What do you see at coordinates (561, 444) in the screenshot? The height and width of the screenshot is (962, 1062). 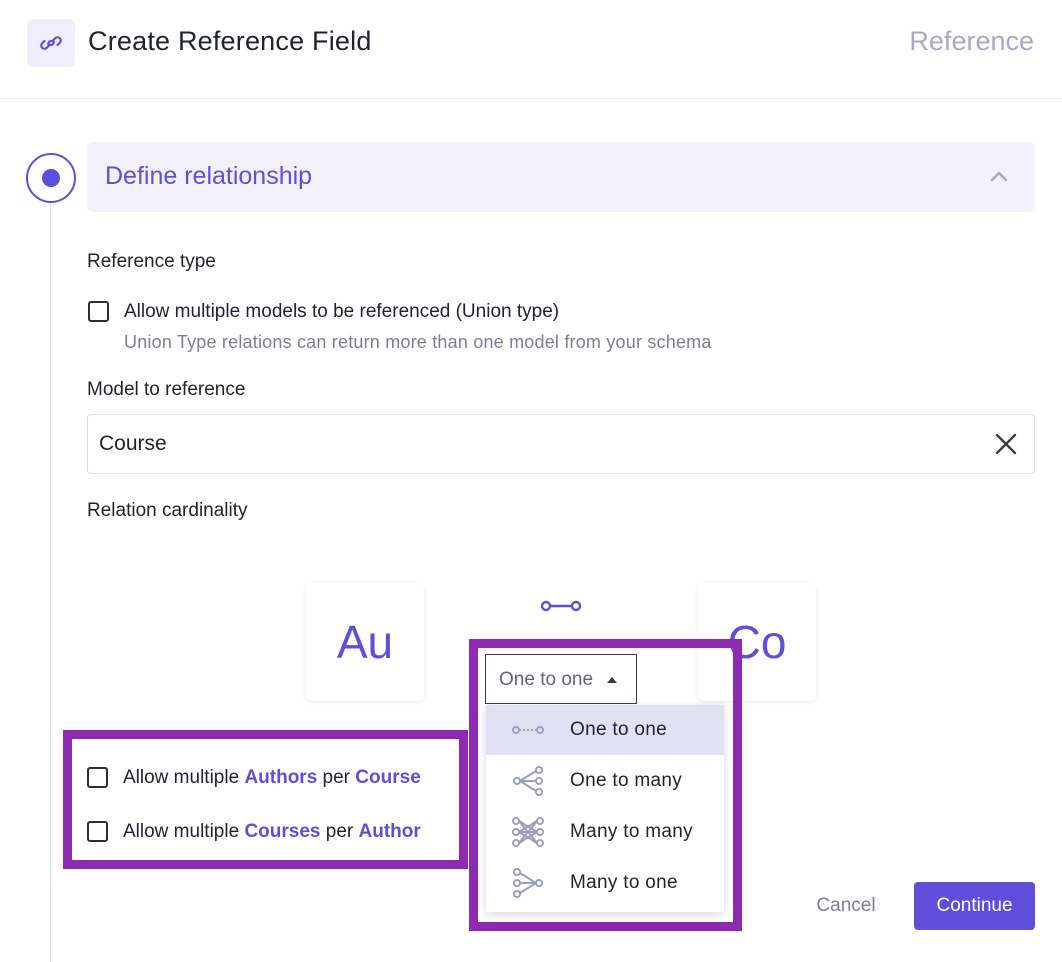 I see `model-select-input: Course` at bounding box center [561, 444].